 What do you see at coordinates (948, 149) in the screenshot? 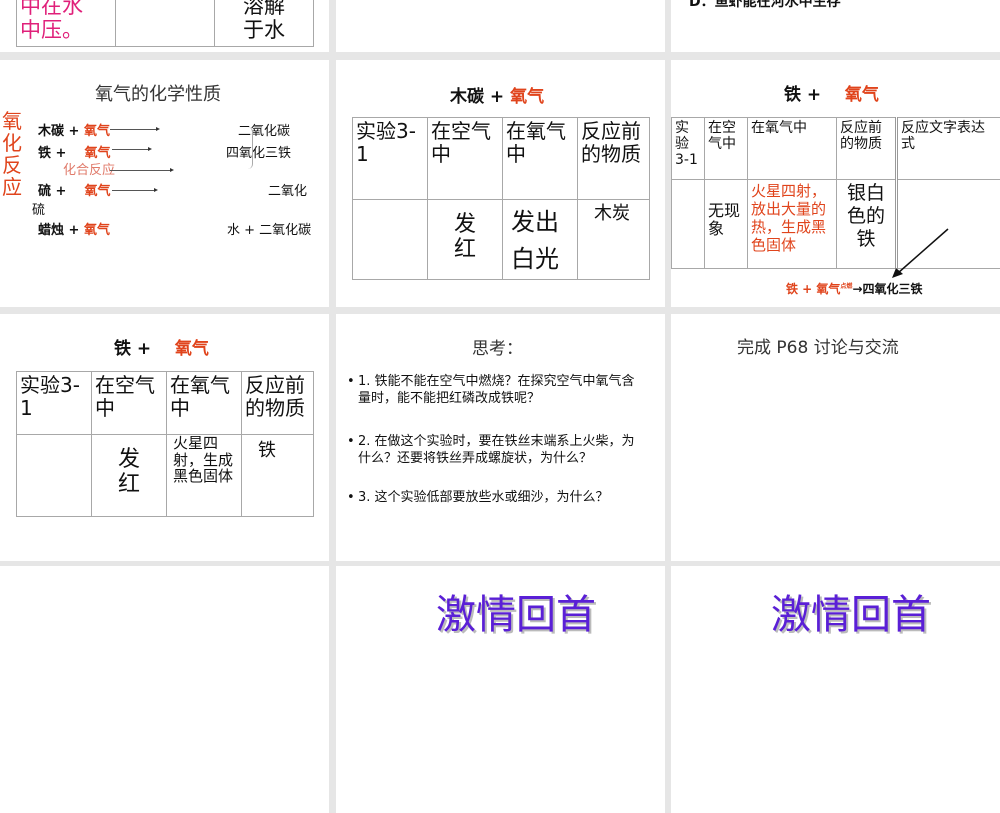
I see `table-header: 反应文字表达式` at bounding box center [948, 149].